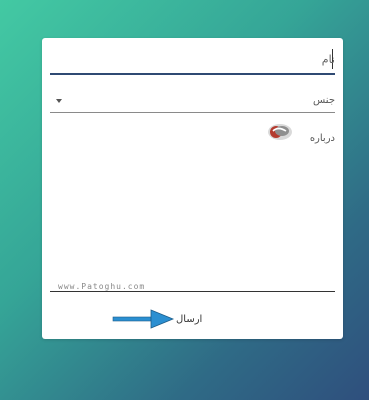 This screenshot has height=400, width=369. Describe the element at coordinates (324, 100) in the screenshot. I see `gender-label: جنس` at that location.